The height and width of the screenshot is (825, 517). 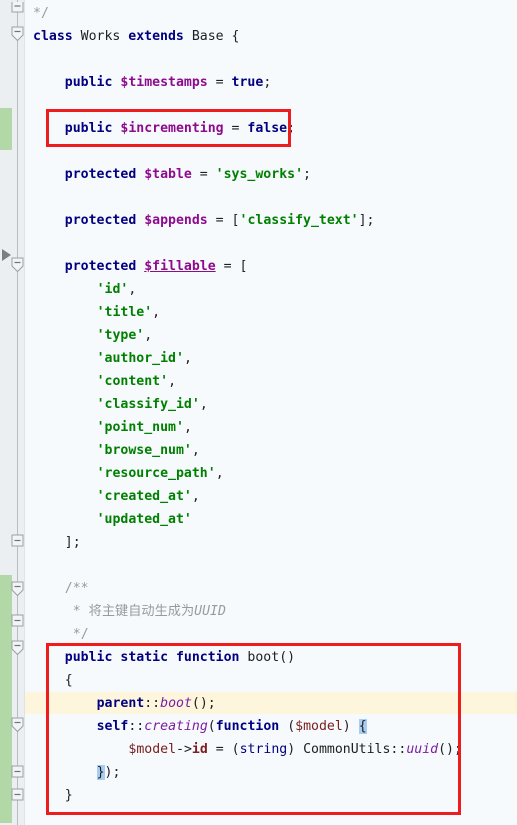 I want to click on code-line: ];, so click(x=73, y=542).